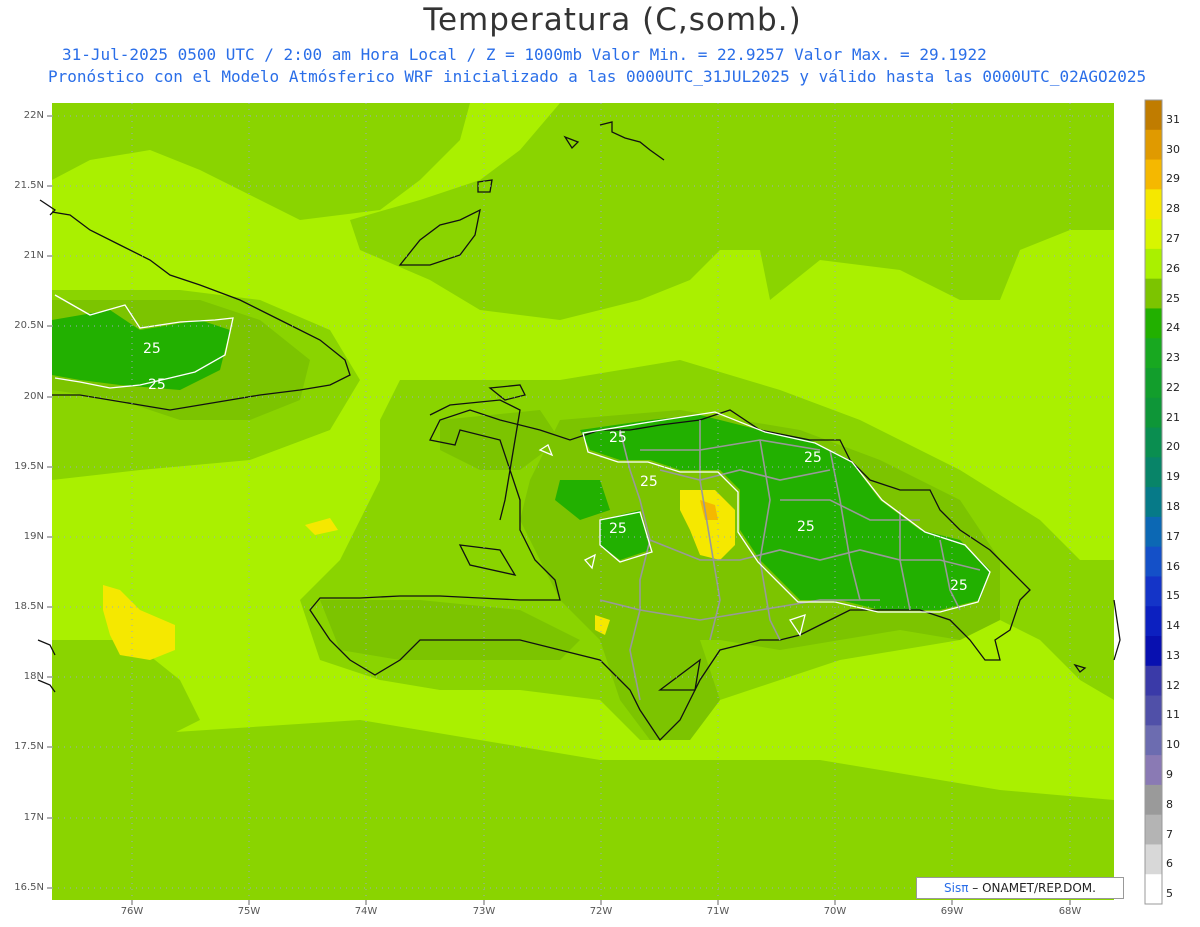  What do you see at coordinates (1173, 417) in the screenshot?
I see `colorbar-label: 21` at bounding box center [1173, 417].